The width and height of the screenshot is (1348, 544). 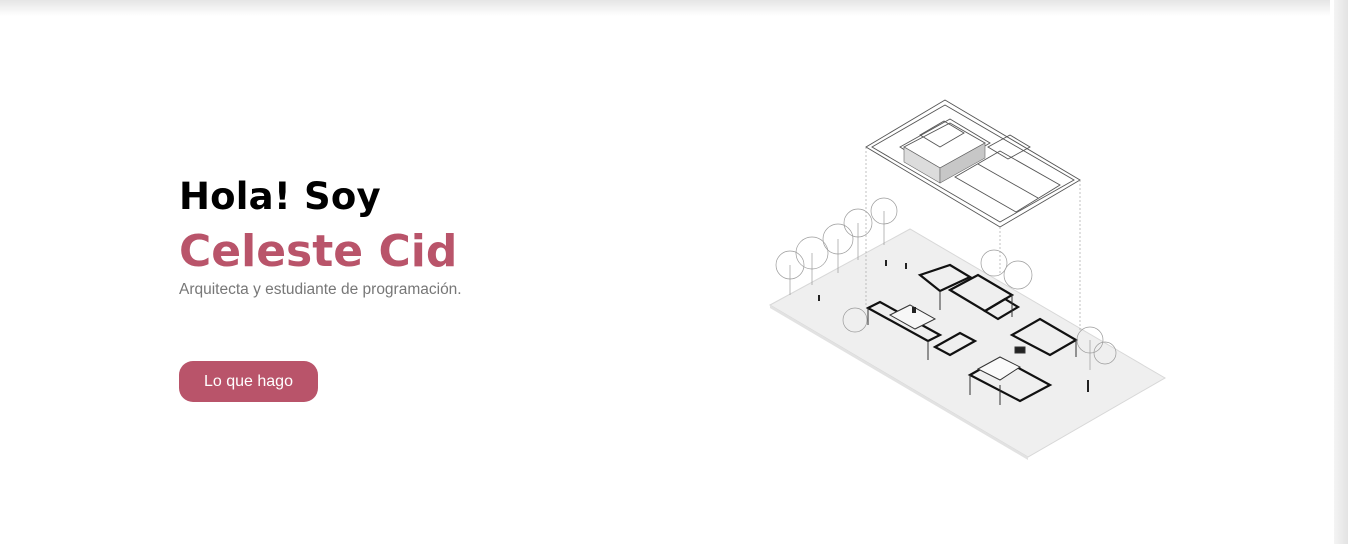 I want to click on lo-que-hago-button: Lo que hago, so click(x=248, y=381).